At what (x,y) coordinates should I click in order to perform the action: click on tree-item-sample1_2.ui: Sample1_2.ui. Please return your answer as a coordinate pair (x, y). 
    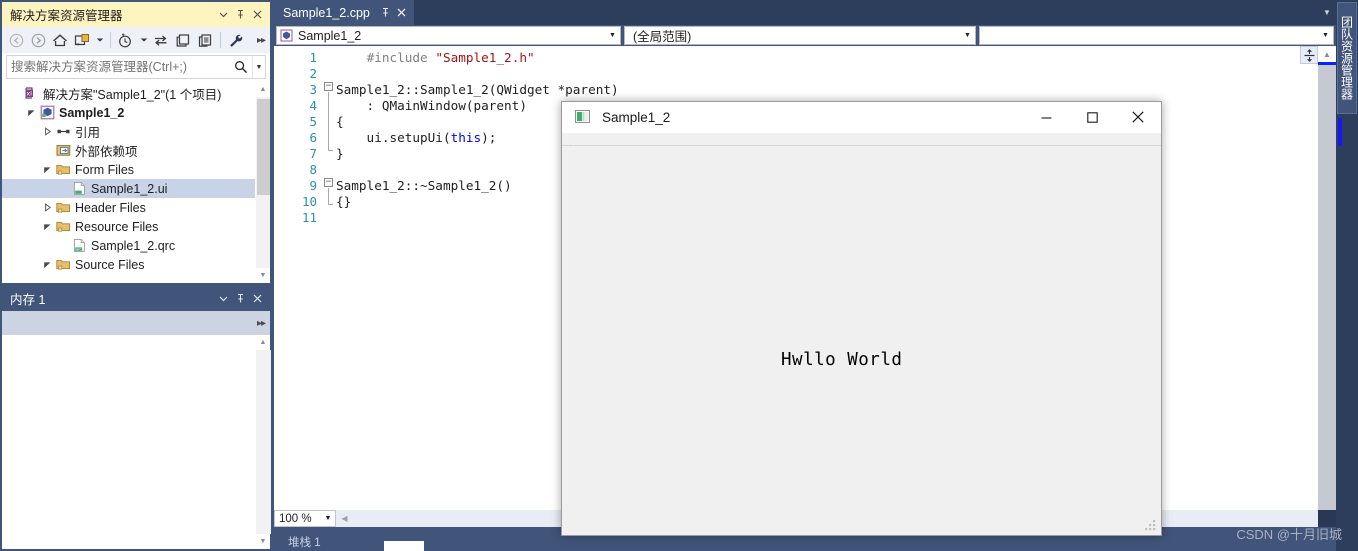
    Looking at the image, I should click on (128, 188).